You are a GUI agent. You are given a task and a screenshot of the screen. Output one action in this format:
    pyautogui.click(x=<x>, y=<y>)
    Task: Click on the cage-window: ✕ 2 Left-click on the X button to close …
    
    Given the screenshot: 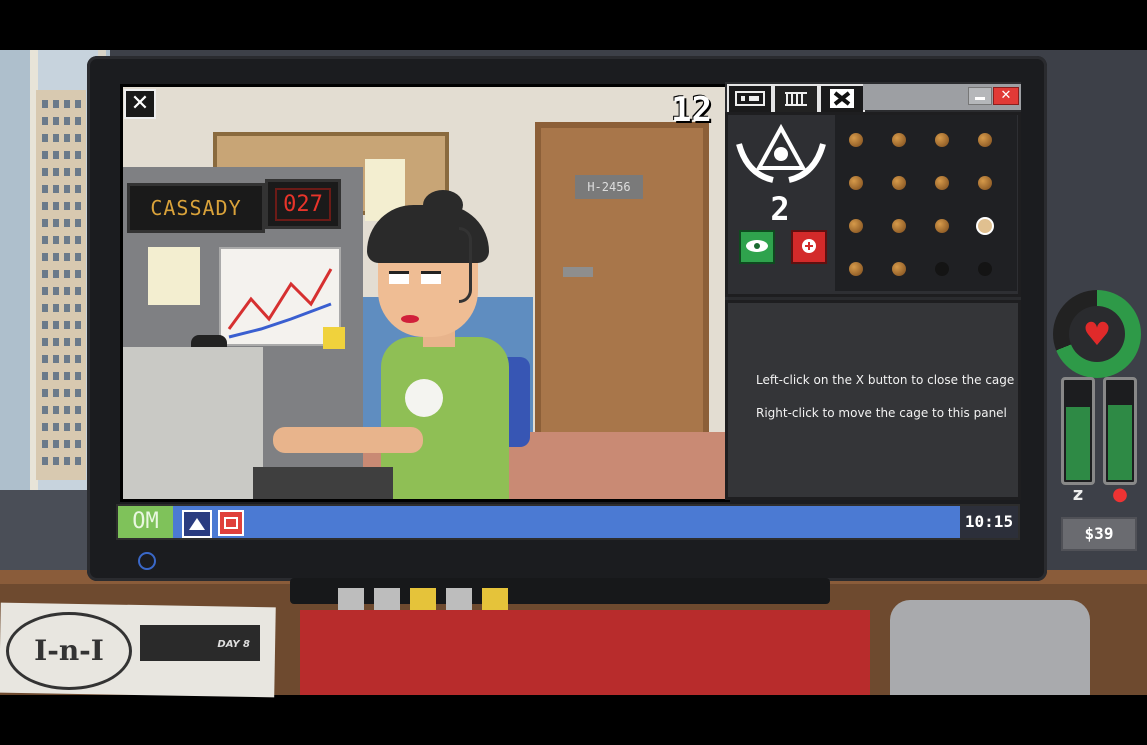 What is the action you would take?
    pyautogui.click(x=873, y=291)
    